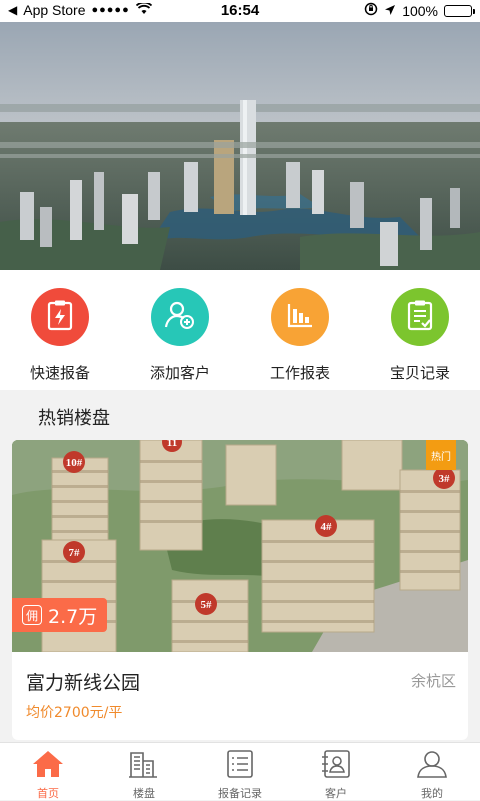 The width and height of the screenshot is (480, 801). What do you see at coordinates (299, 373) in the screenshot?
I see `quick-action-work-report-label: 工作报表` at bounding box center [299, 373].